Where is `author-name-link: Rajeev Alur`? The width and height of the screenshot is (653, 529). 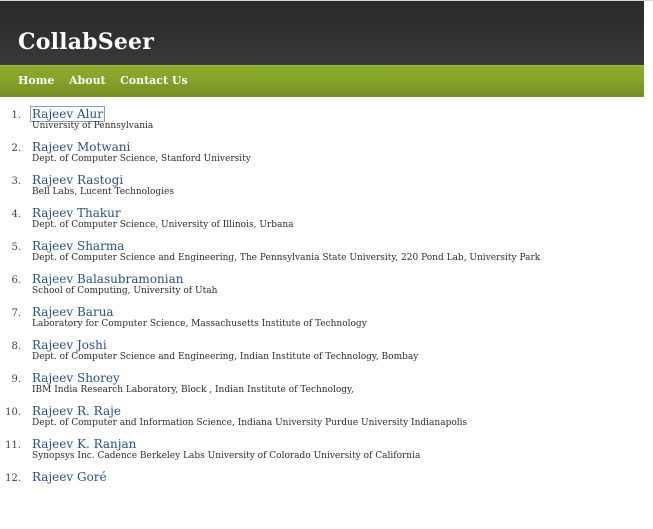 author-name-link: Rajeev Alur is located at coordinates (67, 114).